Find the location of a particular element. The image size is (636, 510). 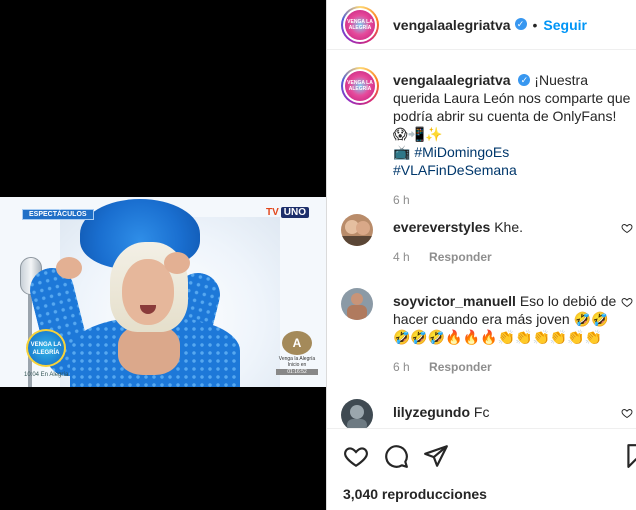

network-logo-name: UNO is located at coordinates (295, 212).